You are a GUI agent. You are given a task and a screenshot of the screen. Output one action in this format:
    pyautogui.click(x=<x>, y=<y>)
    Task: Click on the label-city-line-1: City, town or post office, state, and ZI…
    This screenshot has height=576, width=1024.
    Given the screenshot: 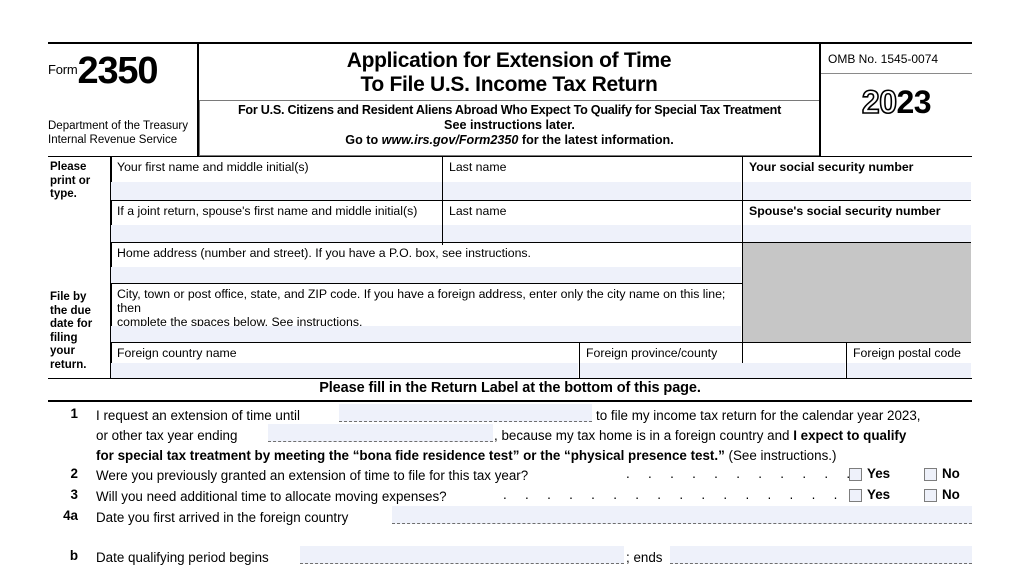 What is the action you would take?
    pyautogui.click(x=421, y=301)
    